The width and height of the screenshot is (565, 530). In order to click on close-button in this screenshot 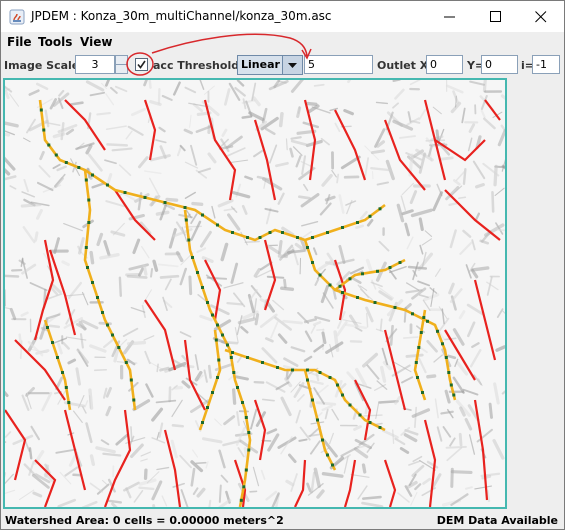, I will do `click(541, 16)`.